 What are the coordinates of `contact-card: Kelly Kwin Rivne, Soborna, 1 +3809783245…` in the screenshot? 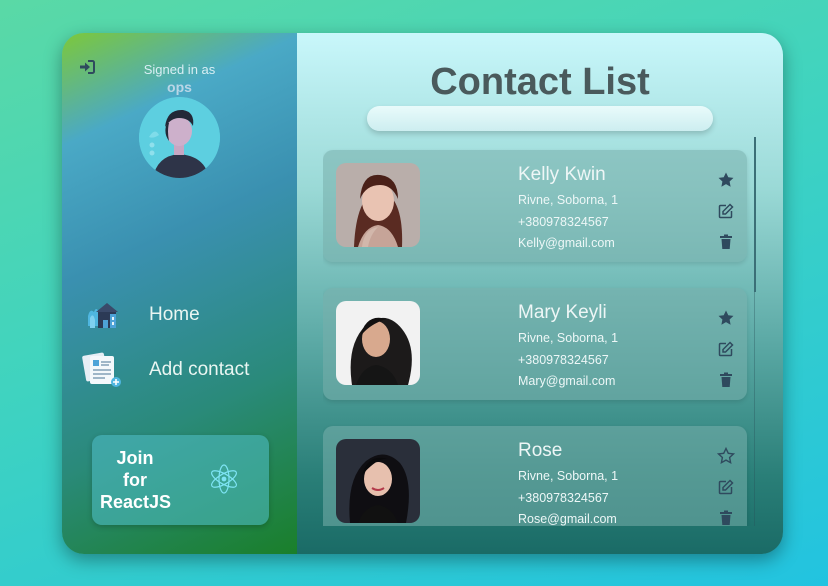 It's located at (535, 206).